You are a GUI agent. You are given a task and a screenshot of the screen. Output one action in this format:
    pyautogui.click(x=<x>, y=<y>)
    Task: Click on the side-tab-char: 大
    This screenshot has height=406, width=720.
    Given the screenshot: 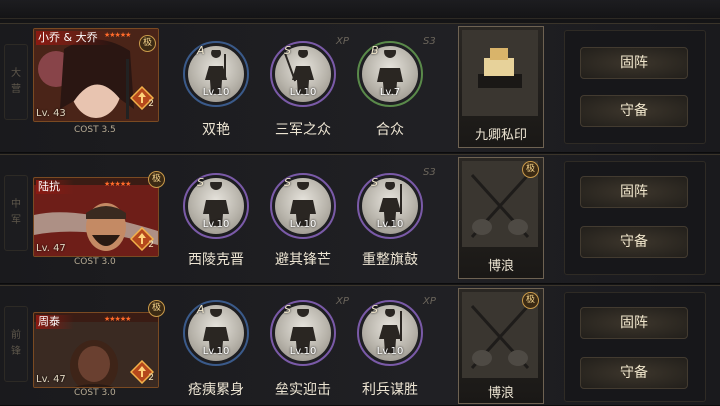 What is the action you would take?
    pyautogui.click(x=16, y=73)
    